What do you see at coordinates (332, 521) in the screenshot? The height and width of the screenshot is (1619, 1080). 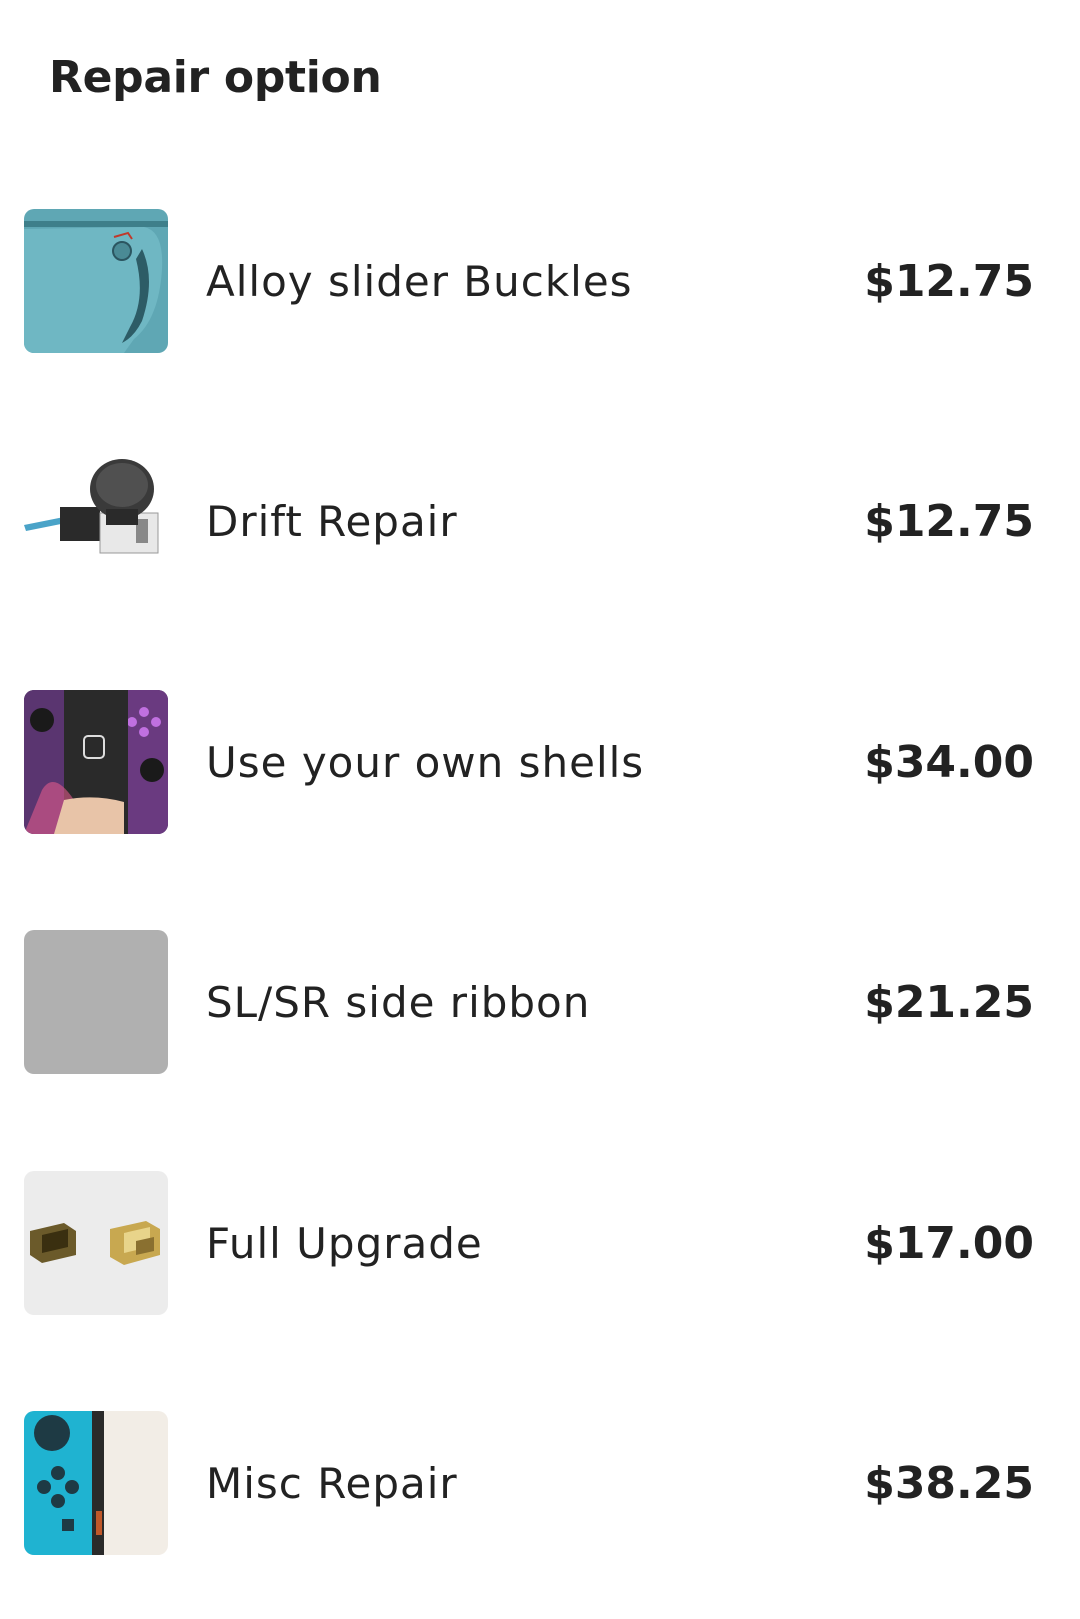 I see `option-name: Drift Repair` at bounding box center [332, 521].